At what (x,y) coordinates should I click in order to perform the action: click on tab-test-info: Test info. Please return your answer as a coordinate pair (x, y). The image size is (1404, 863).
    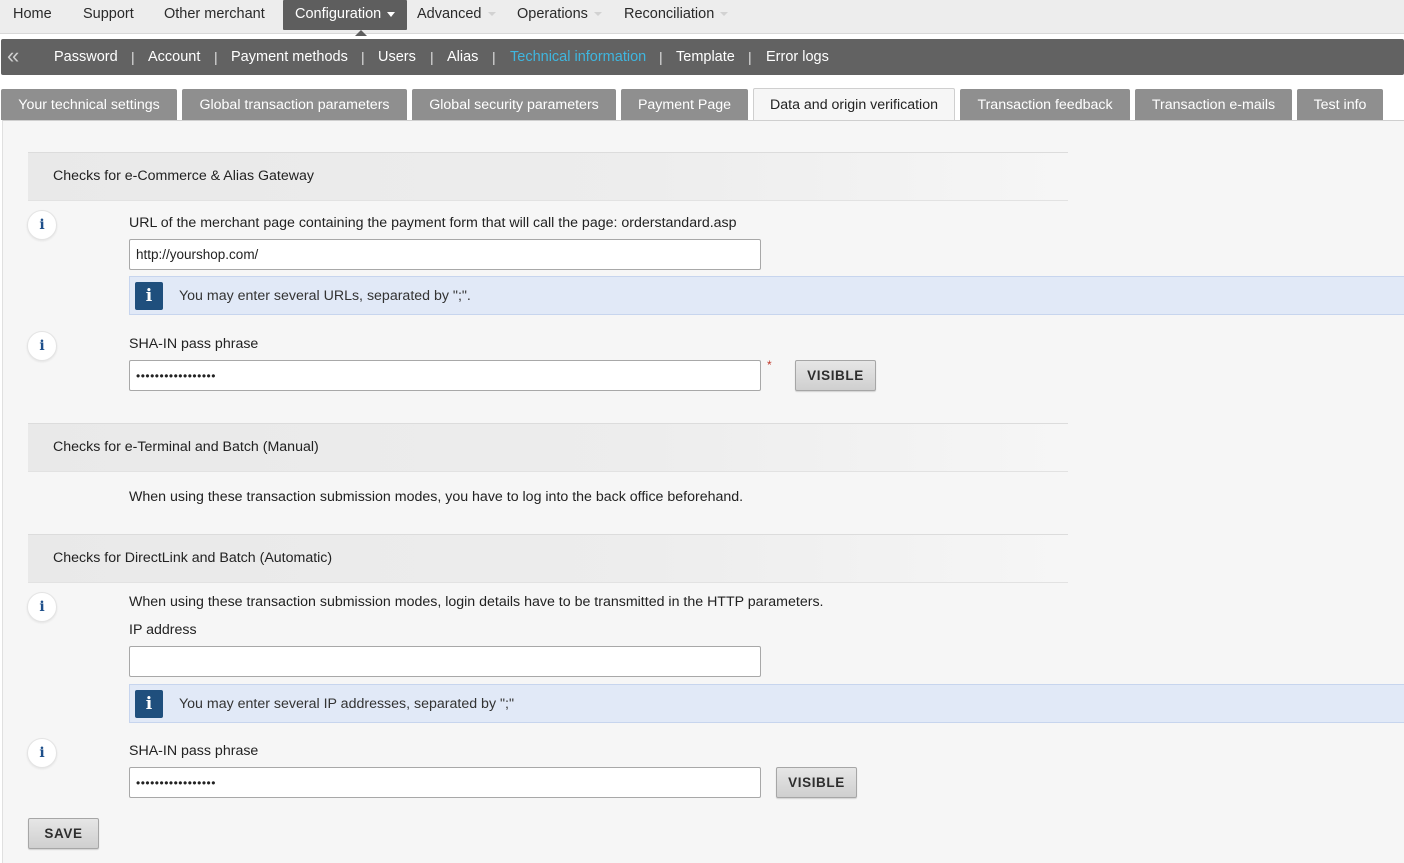
    Looking at the image, I should click on (1340, 104).